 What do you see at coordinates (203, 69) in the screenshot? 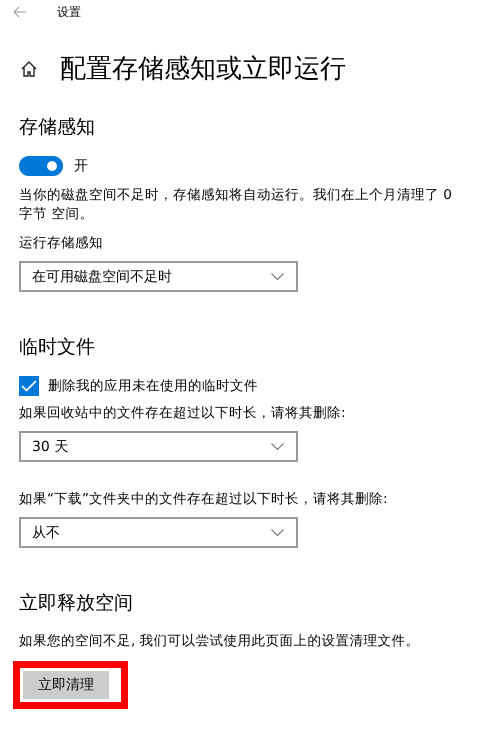
I see `page-title: 配置存储感知或立即运行` at bounding box center [203, 69].